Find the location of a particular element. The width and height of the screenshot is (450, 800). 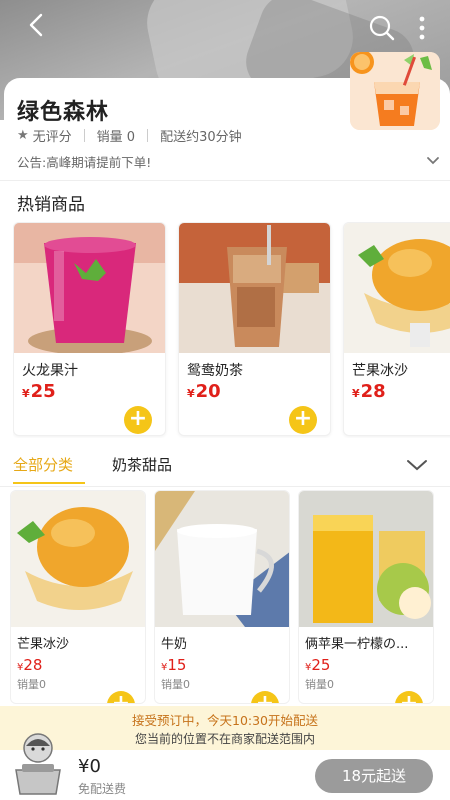

product-name: 鸳鸯奶茶 is located at coordinates (215, 371).